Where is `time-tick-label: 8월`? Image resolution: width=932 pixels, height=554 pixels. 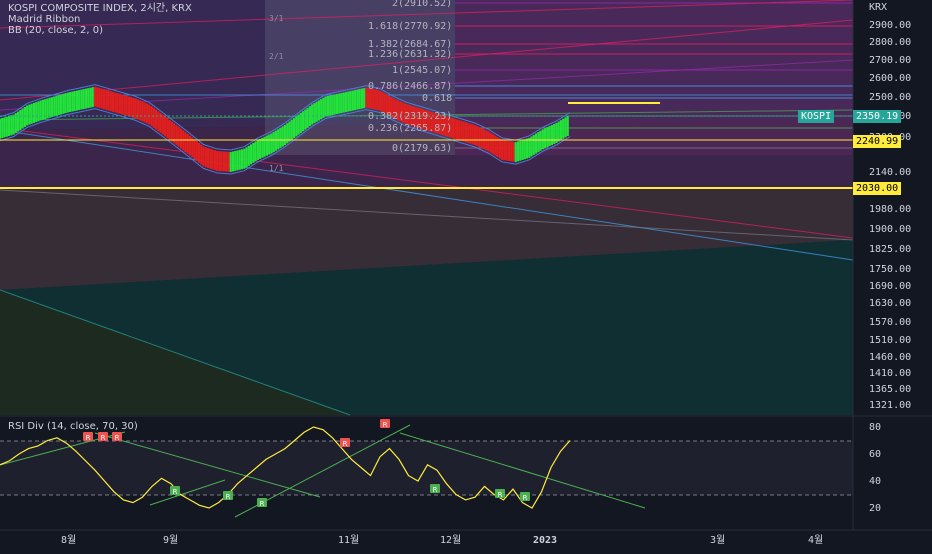 time-tick-label: 8월 is located at coordinates (69, 540).